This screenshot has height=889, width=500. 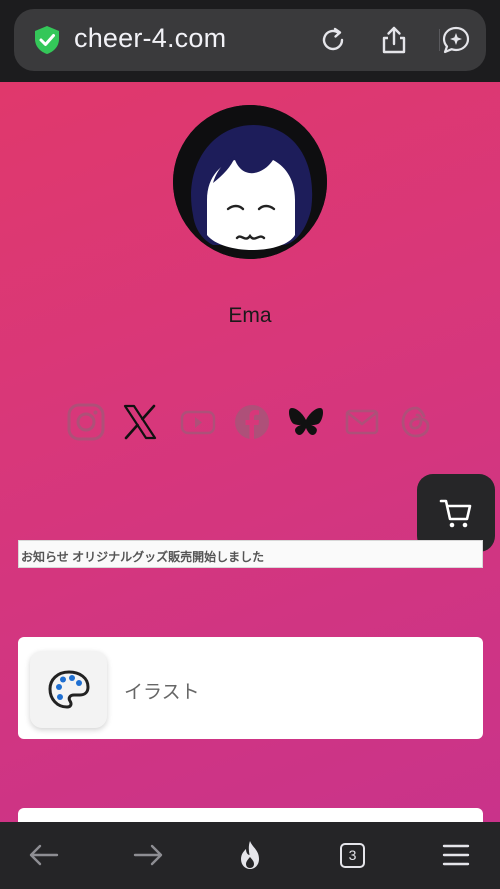 What do you see at coordinates (439, 40) in the screenshot?
I see `toolbar-divider` at bounding box center [439, 40].